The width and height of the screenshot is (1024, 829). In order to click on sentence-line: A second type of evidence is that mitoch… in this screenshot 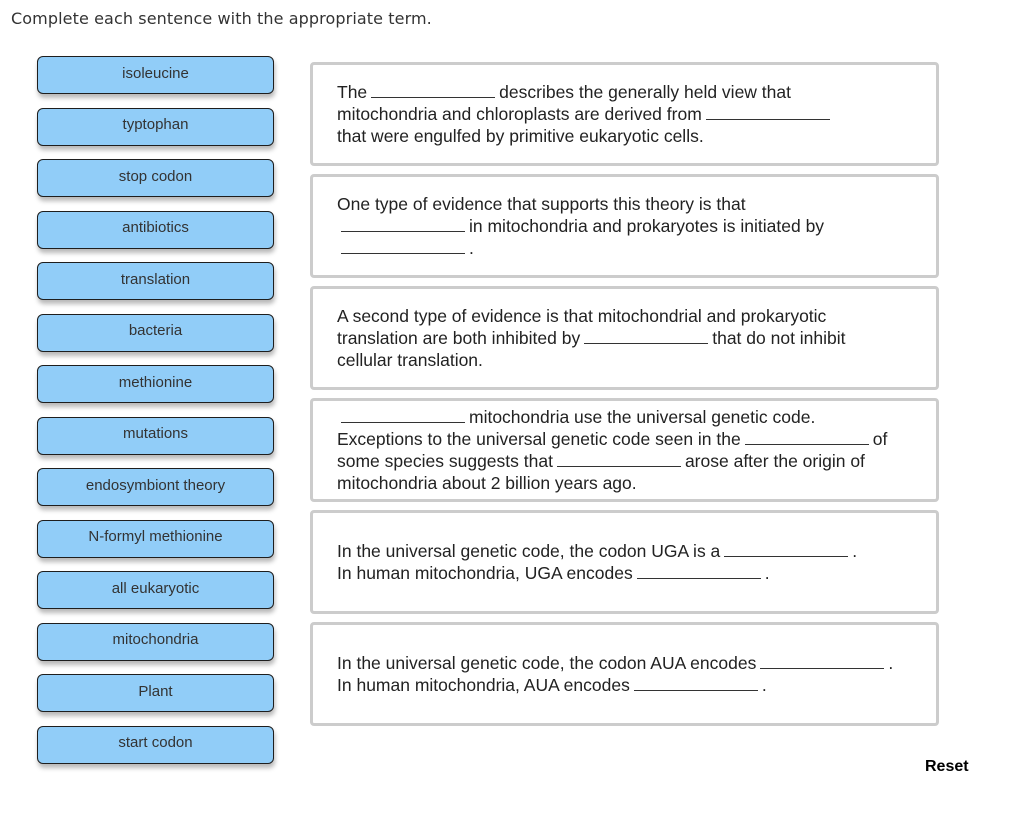, I will do `click(624, 316)`.